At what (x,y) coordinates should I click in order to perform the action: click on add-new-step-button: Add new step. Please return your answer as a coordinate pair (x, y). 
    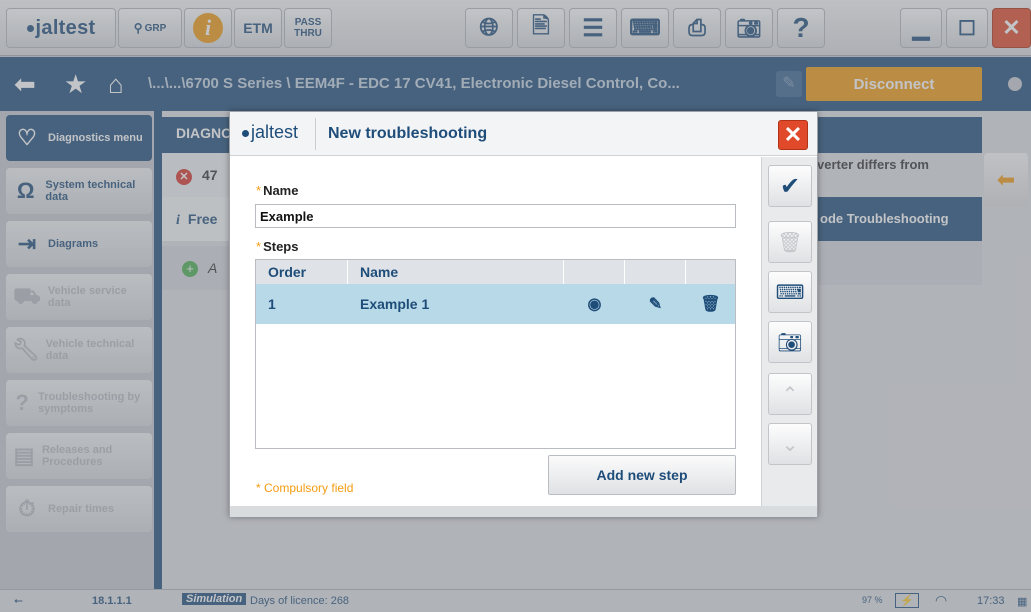
    Looking at the image, I should click on (642, 475).